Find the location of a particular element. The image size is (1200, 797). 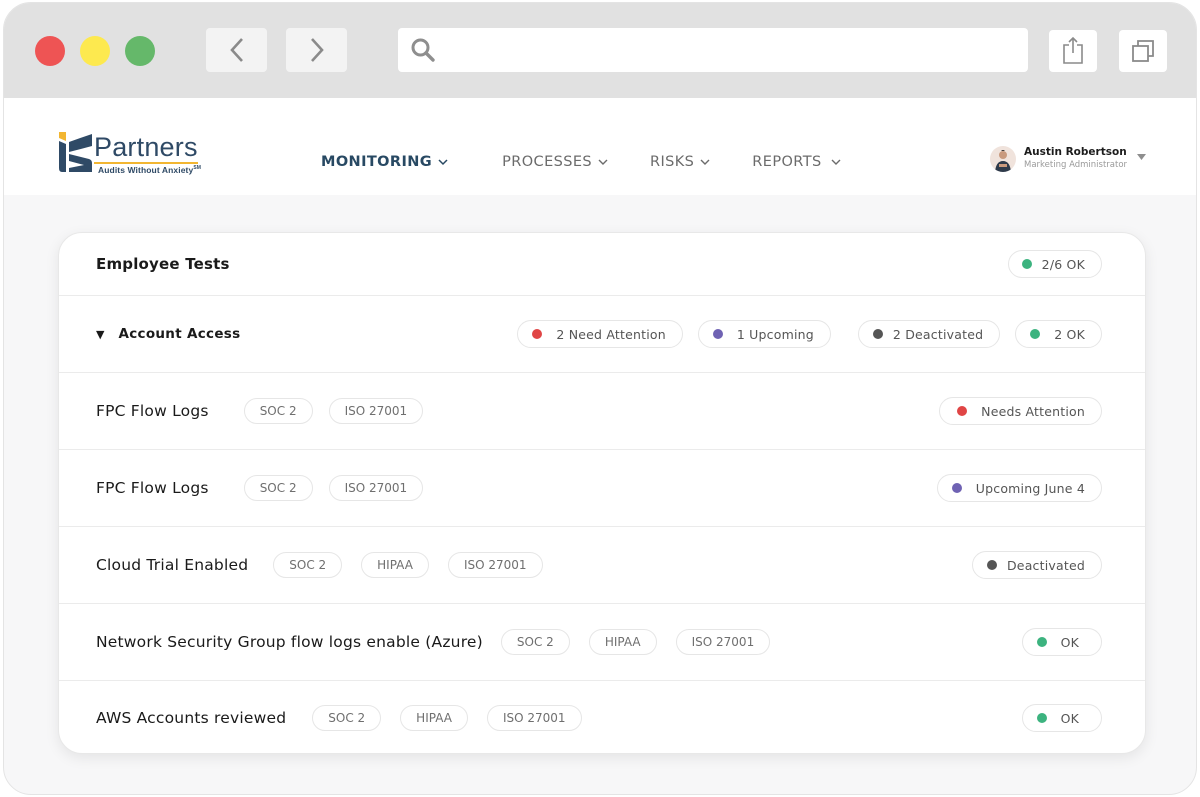

count-badge-attention: 2 Need Attention is located at coordinates (600, 334).